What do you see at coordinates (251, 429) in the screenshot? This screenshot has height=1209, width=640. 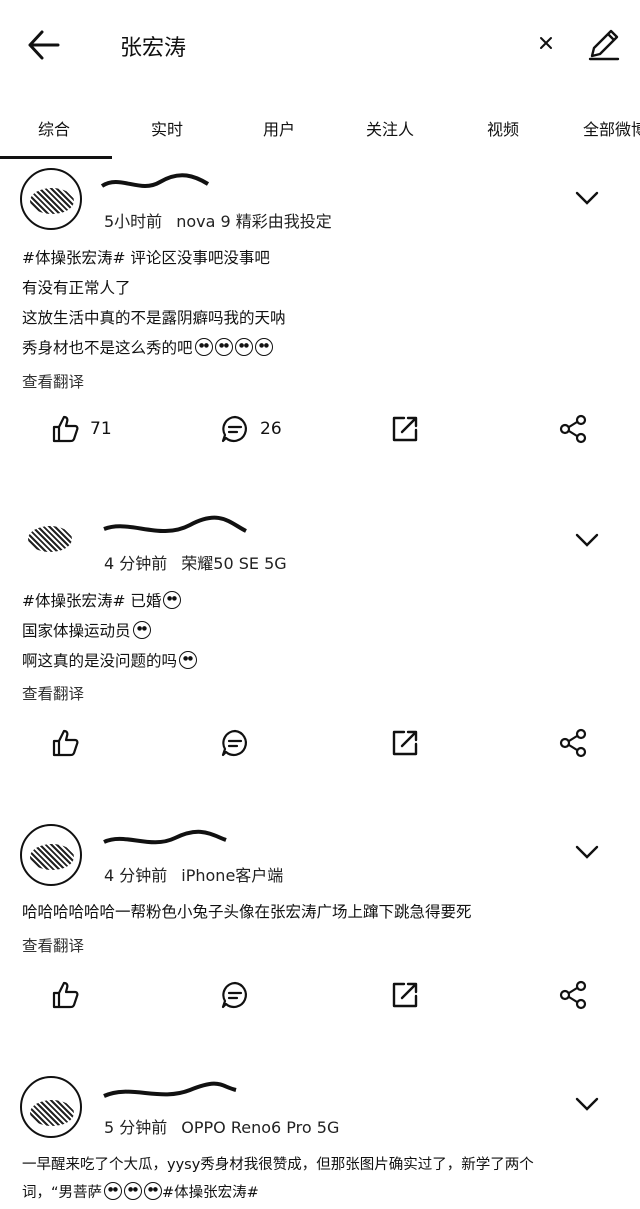 I see `comment-button: 26` at bounding box center [251, 429].